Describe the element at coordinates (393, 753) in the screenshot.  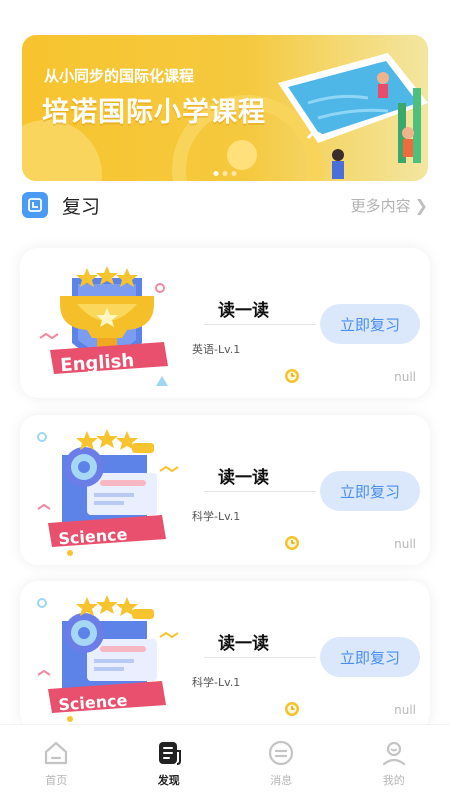
I see `profile-icon` at that location.